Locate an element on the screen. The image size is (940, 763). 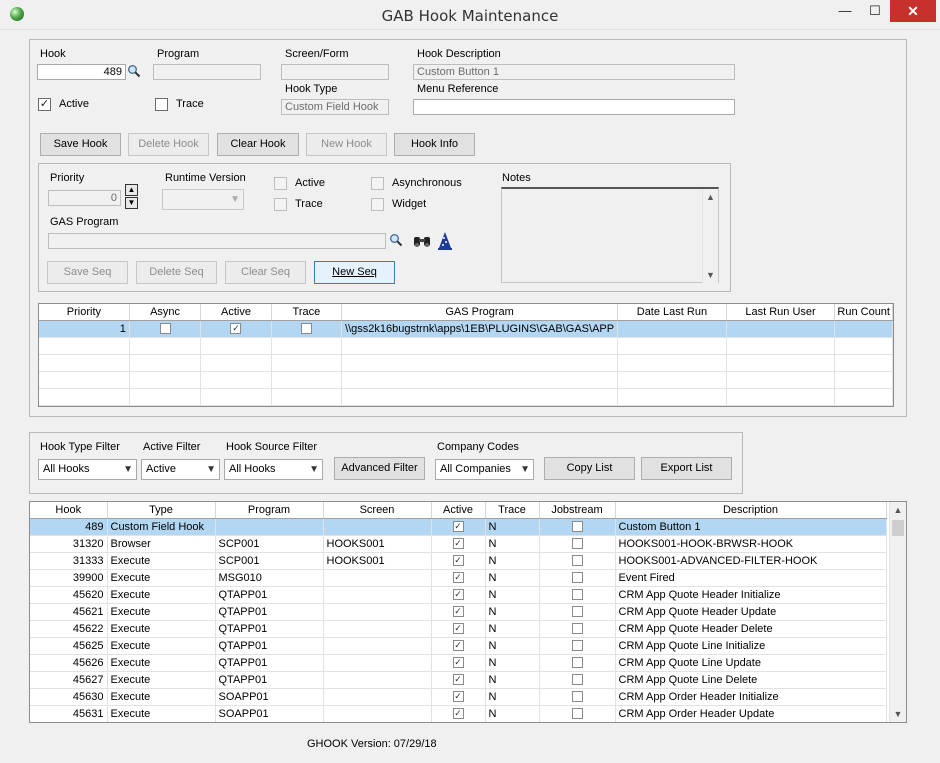
hooks-column-header: Screen is located at coordinates (377, 510).